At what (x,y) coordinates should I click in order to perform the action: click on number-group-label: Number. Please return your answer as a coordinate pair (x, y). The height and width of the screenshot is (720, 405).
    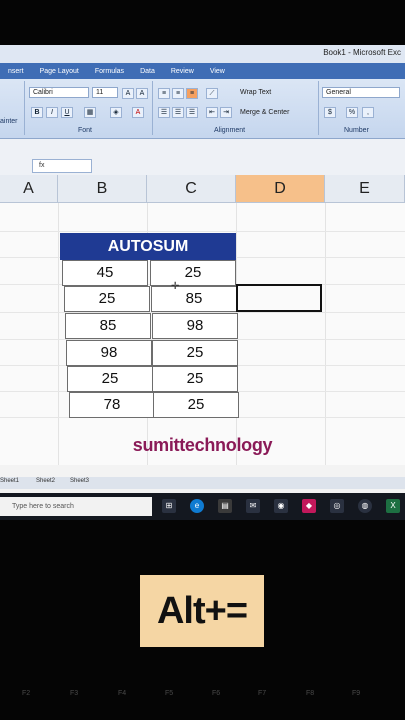
    Looking at the image, I should click on (356, 130).